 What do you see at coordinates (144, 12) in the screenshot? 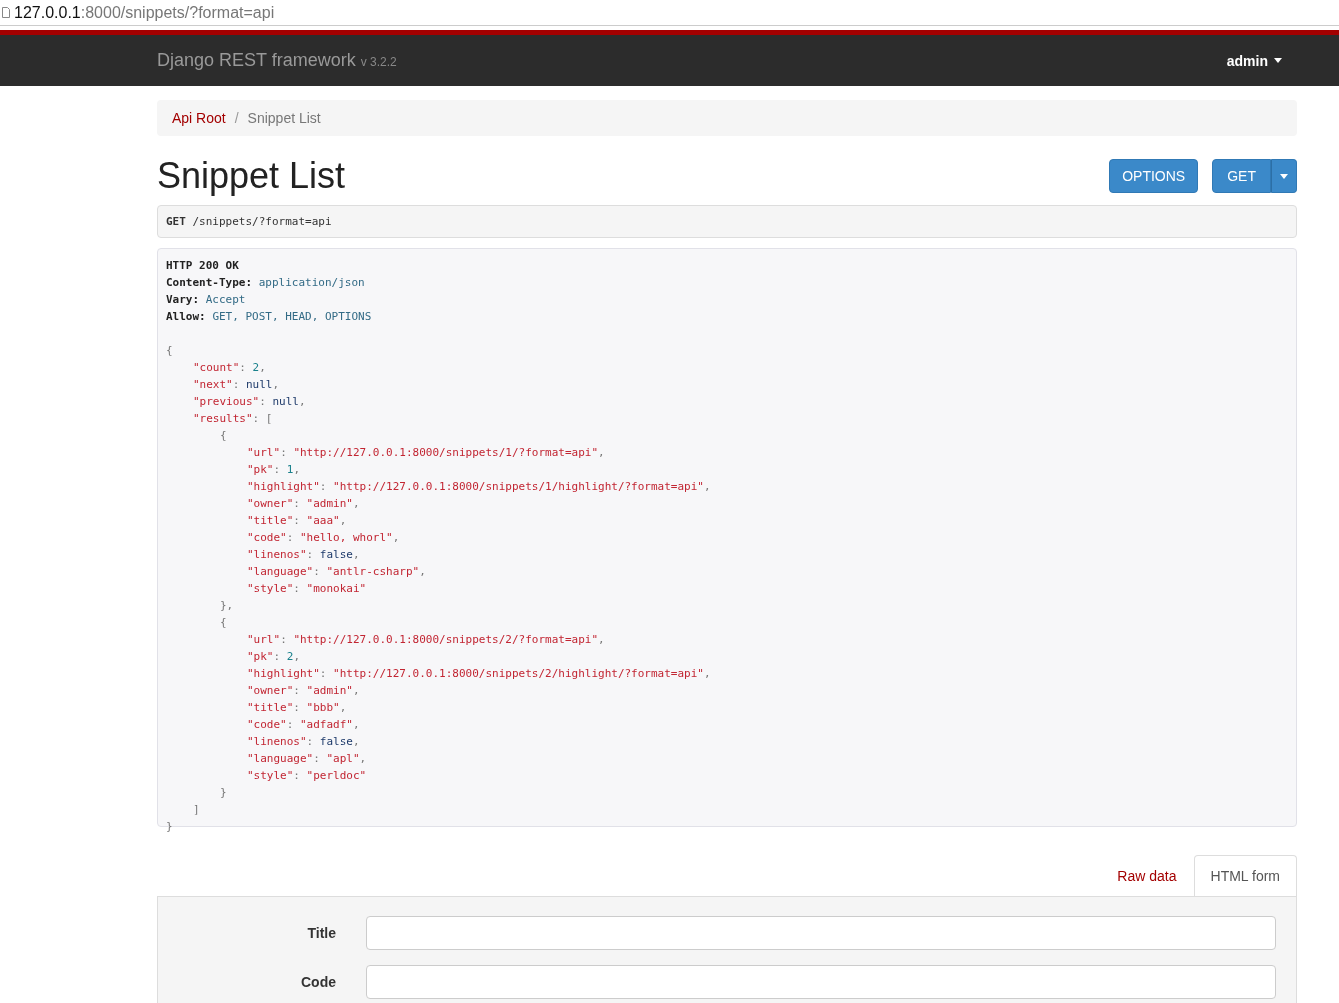
I see `address-url: 127.0.0.1:8000/snippets/?format=api` at bounding box center [144, 12].